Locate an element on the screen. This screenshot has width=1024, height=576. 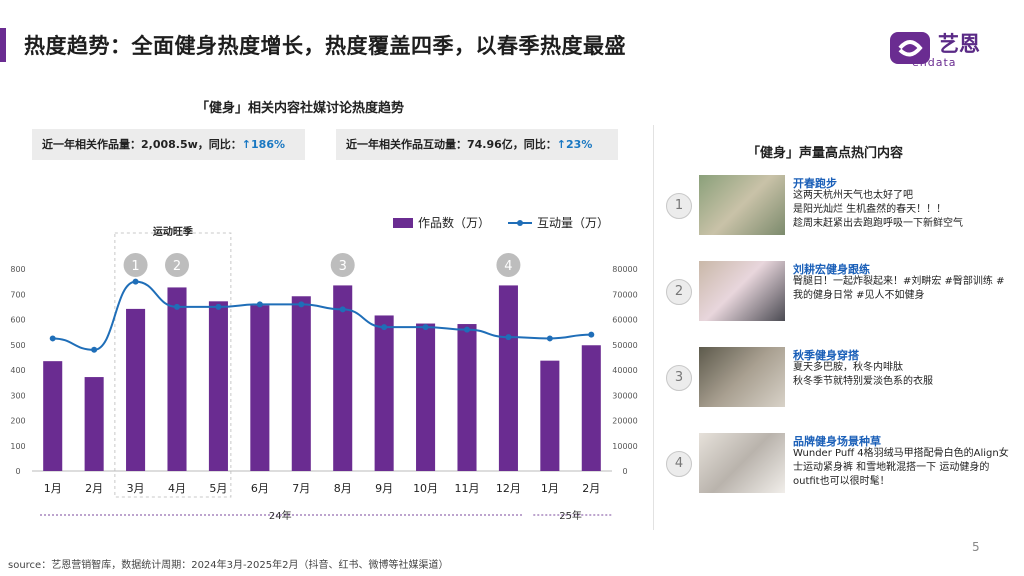
marker-label: 1 is located at coordinates (135, 266).